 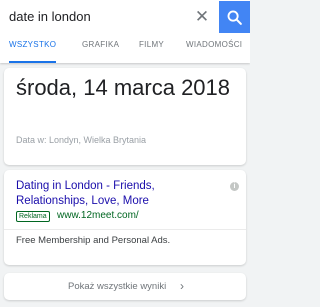 What do you see at coordinates (98, 216) in the screenshot?
I see `ad-url: www.12meet.com/` at bounding box center [98, 216].